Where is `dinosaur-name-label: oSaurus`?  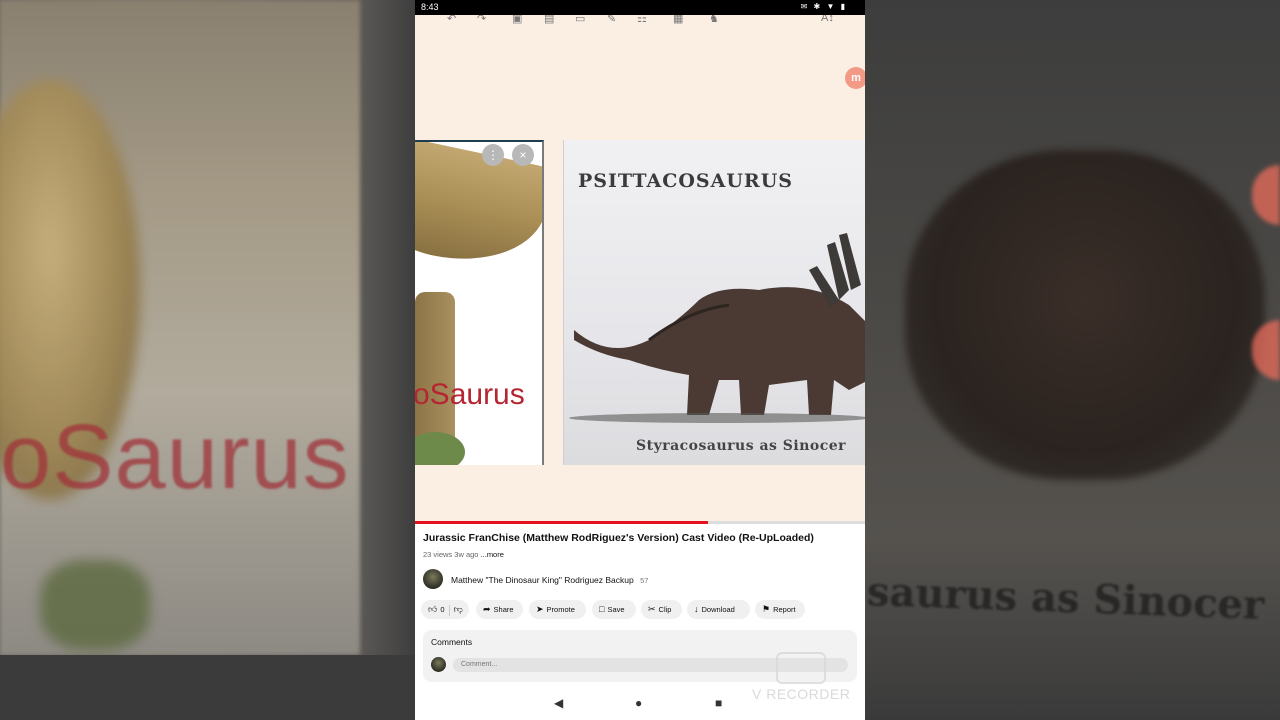
dinosaur-name-label: oSaurus is located at coordinates (470, 394).